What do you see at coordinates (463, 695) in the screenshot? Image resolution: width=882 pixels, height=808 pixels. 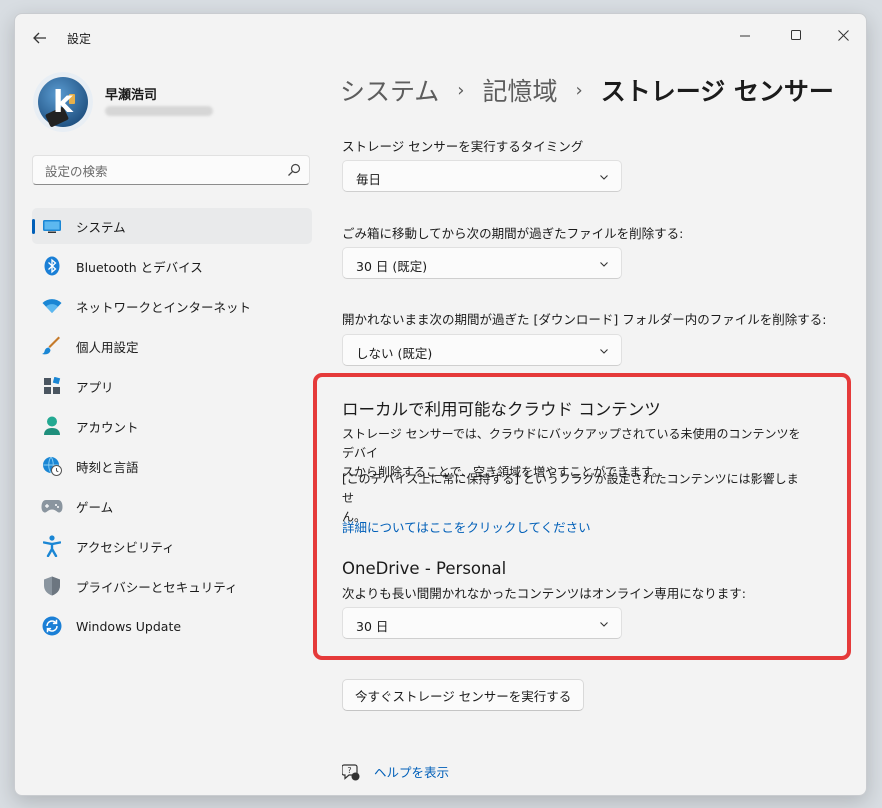 I see `run-storage-sense-button: 今すぐストレージ センサーを実行する` at bounding box center [463, 695].